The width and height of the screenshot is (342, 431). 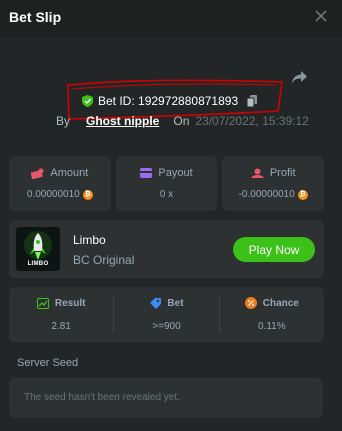 What do you see at coordinates (175, 303) in the screenshot?
I see `detail-label: Bet` at bounding box center [175, 303].